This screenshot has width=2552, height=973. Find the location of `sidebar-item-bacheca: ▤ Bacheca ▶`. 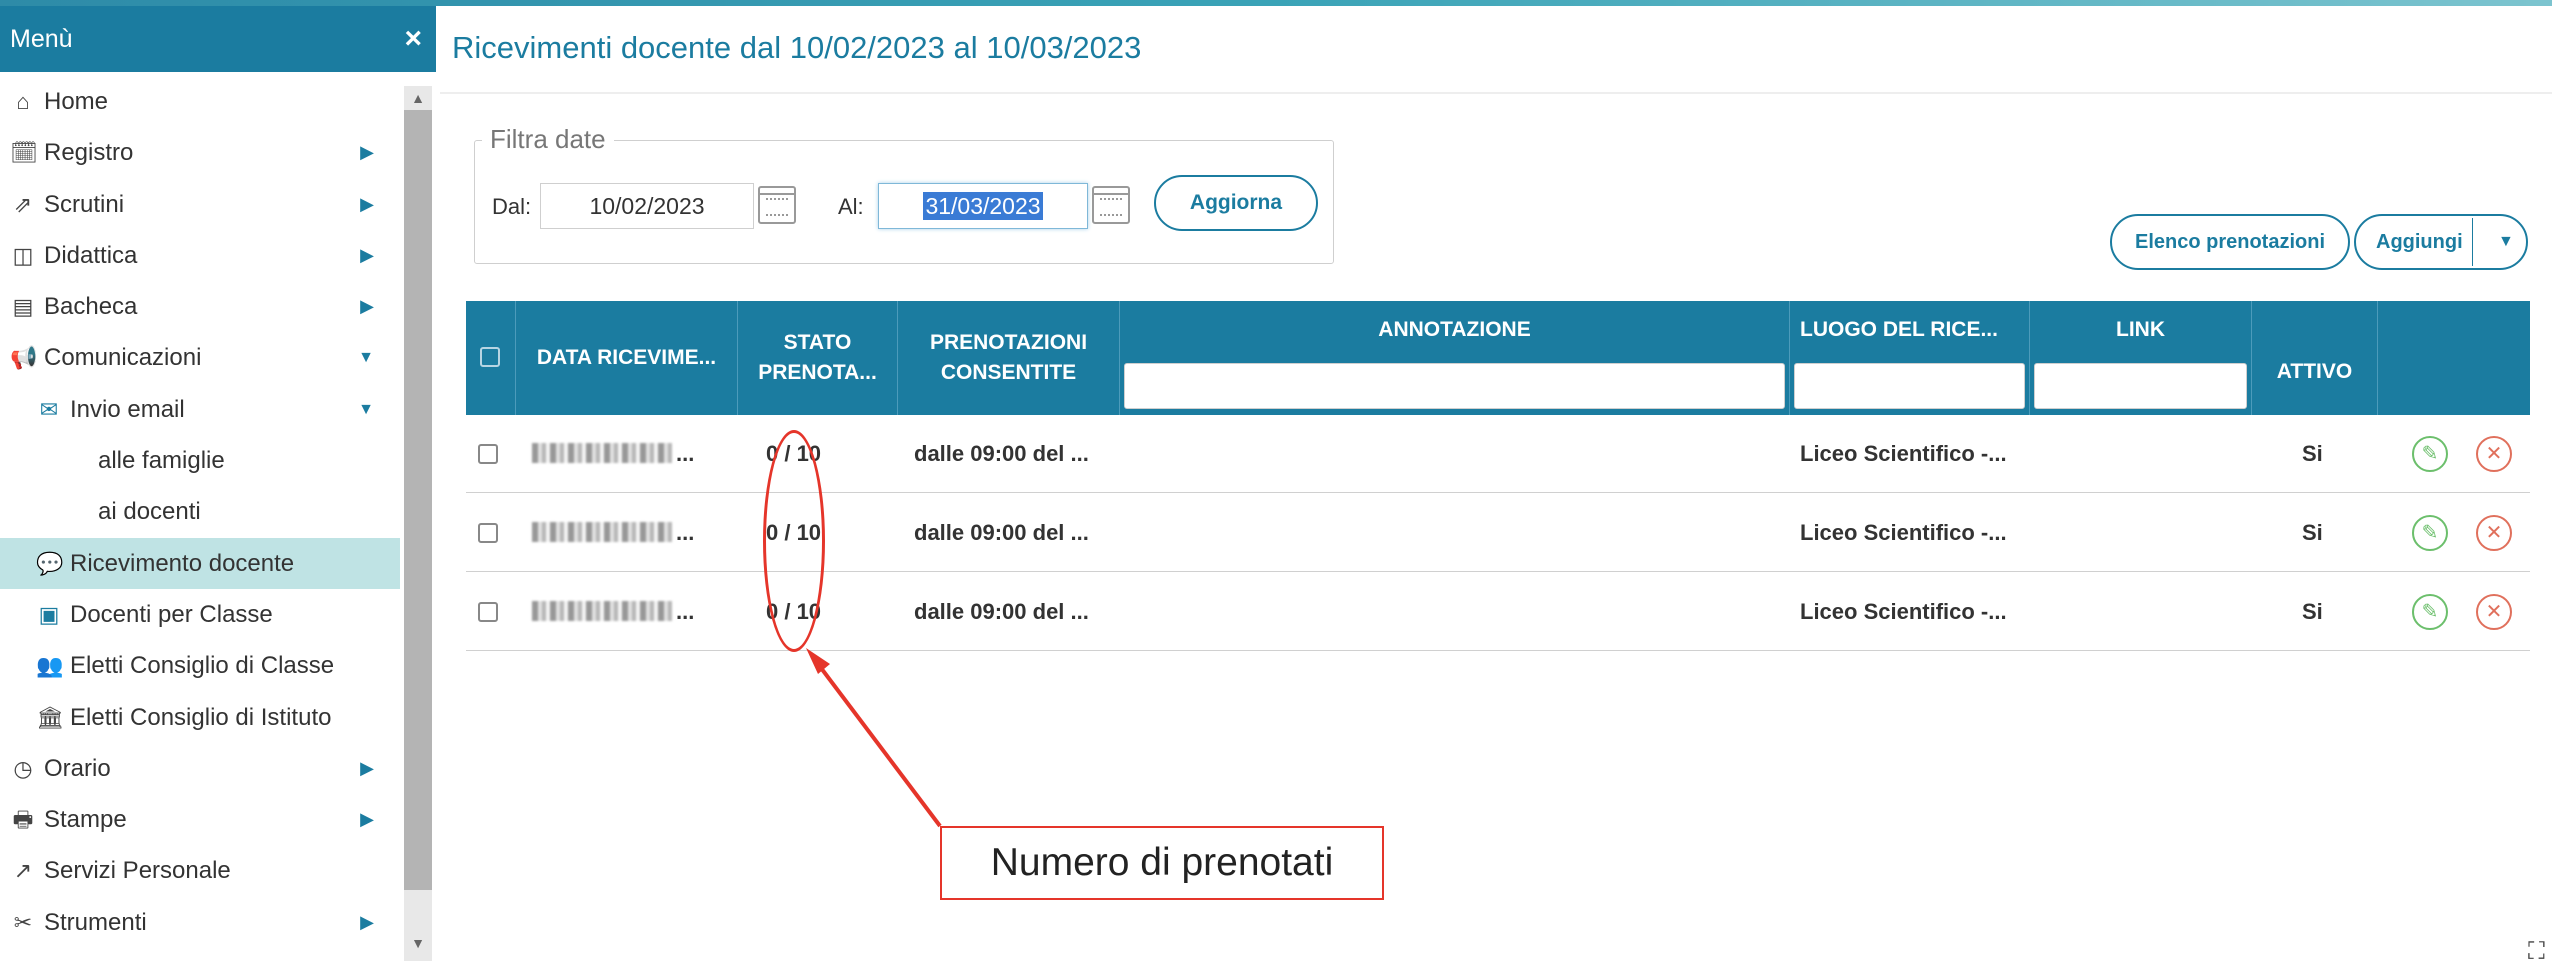

sidebar-item-bacheca: ▤ Bacheca ▶ is located at coordinates (200, 306).